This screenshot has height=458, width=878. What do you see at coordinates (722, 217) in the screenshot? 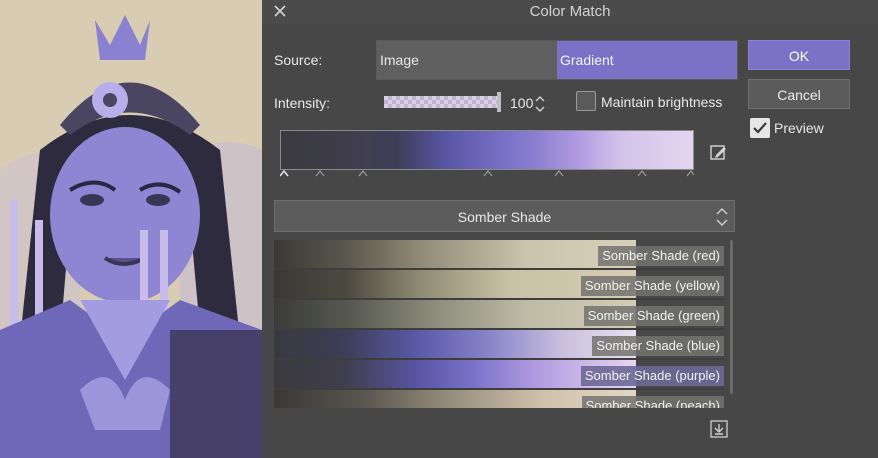
I see `chevron-updown-icon` at bounding box center [722, 217].